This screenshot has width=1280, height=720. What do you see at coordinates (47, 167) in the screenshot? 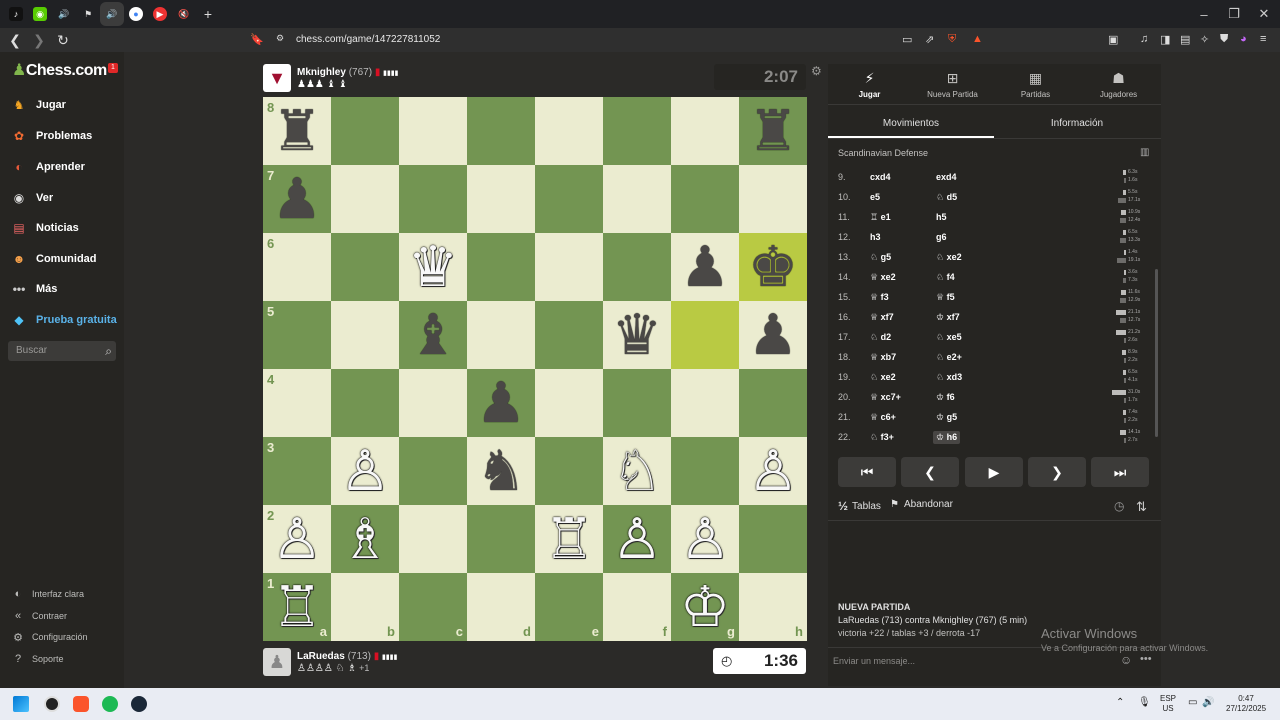
I see `sidebar-item-aprender: ◐ Aprender` at bounding box center [47, 167].